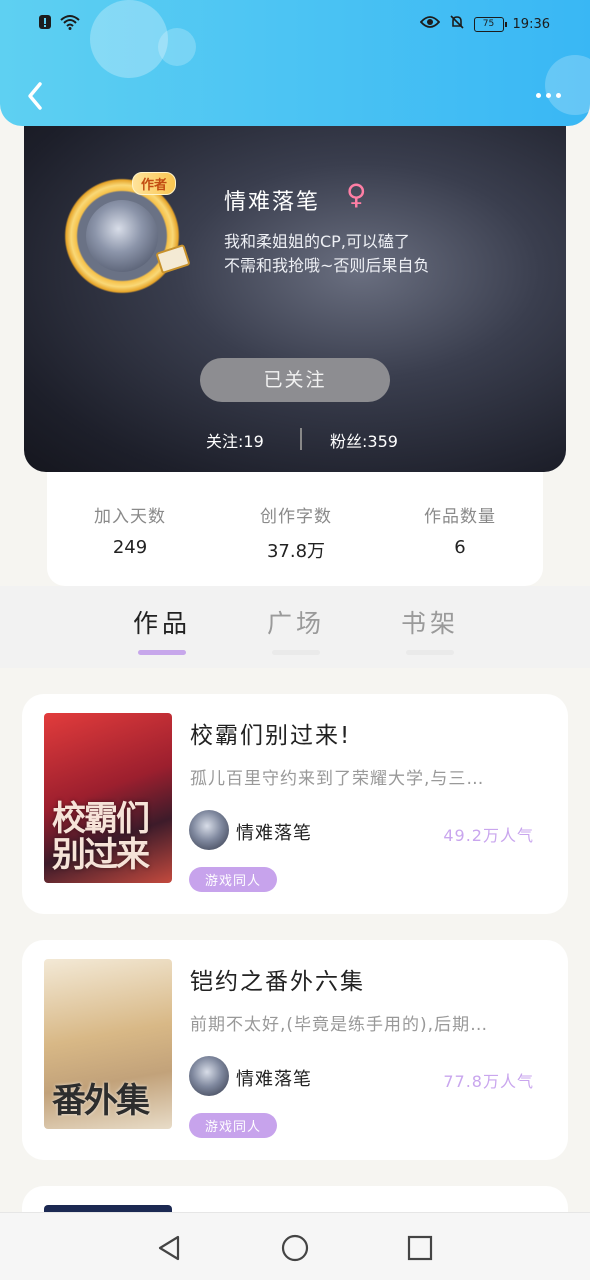  Describe the element at coordinates (538, 95) in the screenshot. I see `more-dots-icon` at that location.